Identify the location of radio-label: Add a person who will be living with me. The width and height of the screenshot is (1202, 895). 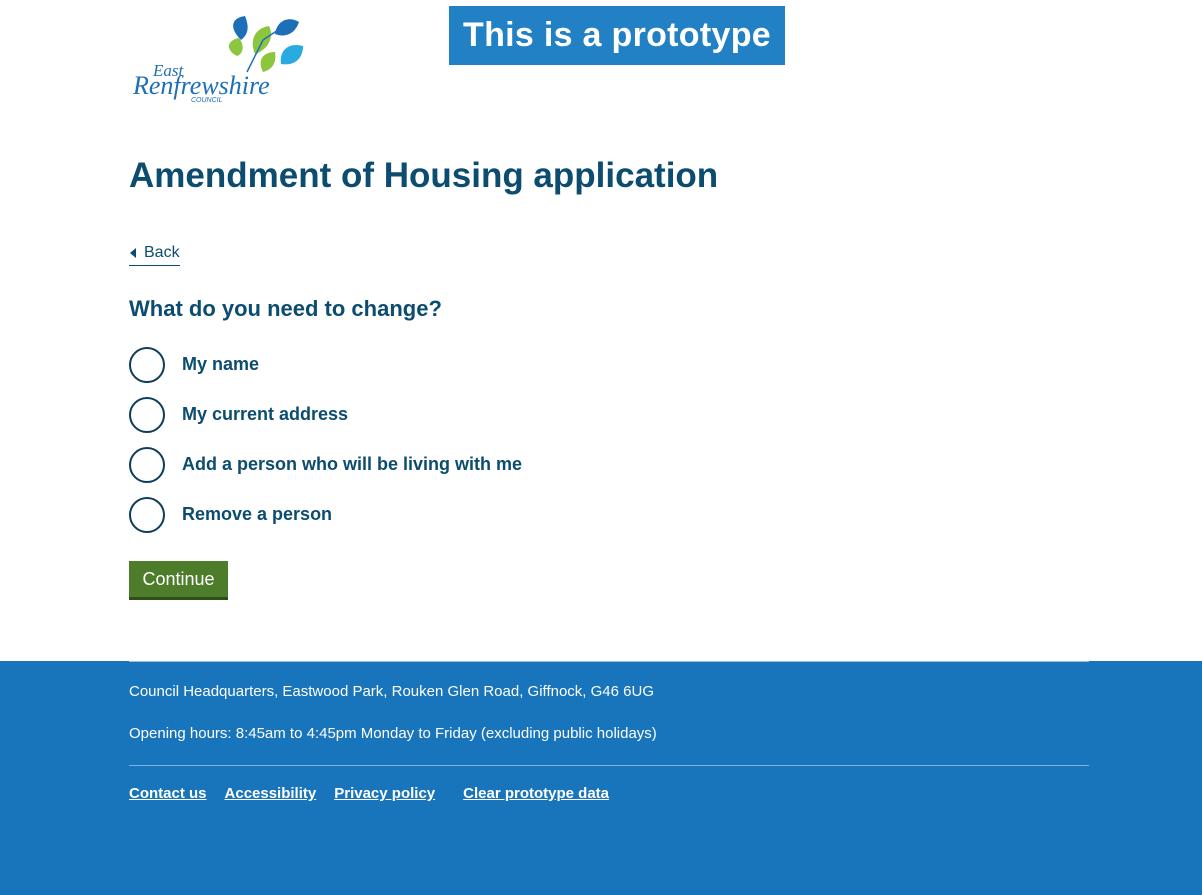
(352, 464).